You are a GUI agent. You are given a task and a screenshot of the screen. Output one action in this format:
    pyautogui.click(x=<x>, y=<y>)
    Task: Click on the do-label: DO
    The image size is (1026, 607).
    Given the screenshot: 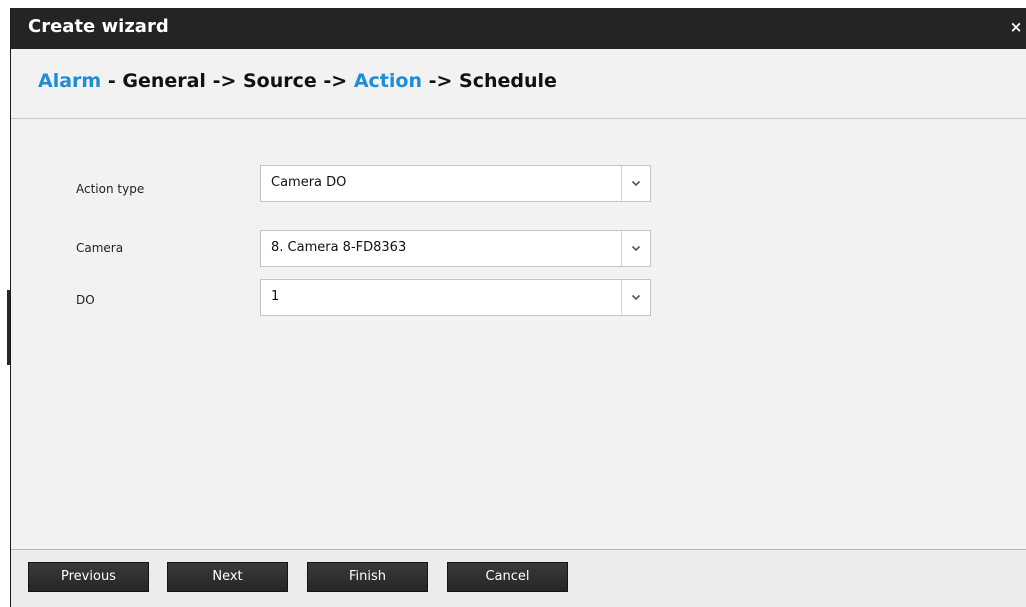 What is the action you would take?
    pyautogui.click(x=85, y=300)
    